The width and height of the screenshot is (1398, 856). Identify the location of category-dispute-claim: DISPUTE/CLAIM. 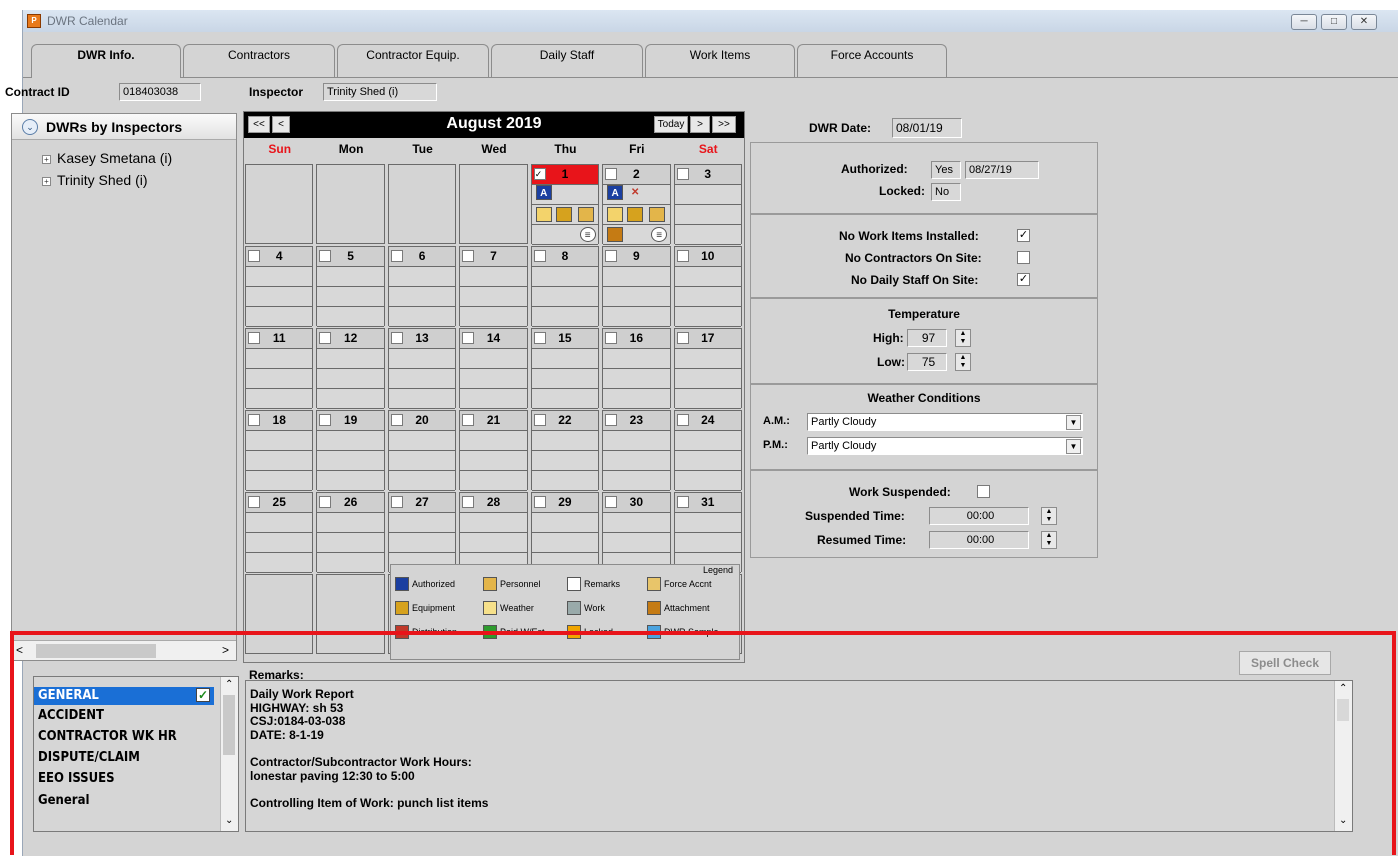
(89, 757).